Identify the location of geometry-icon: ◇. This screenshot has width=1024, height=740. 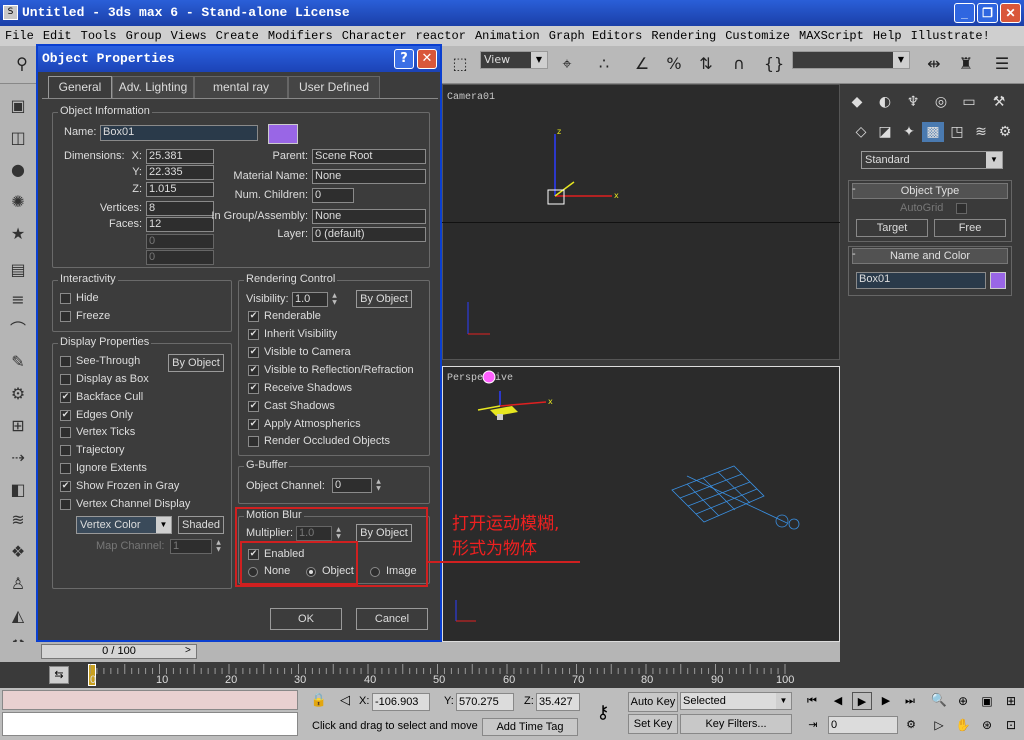
(861, 132).